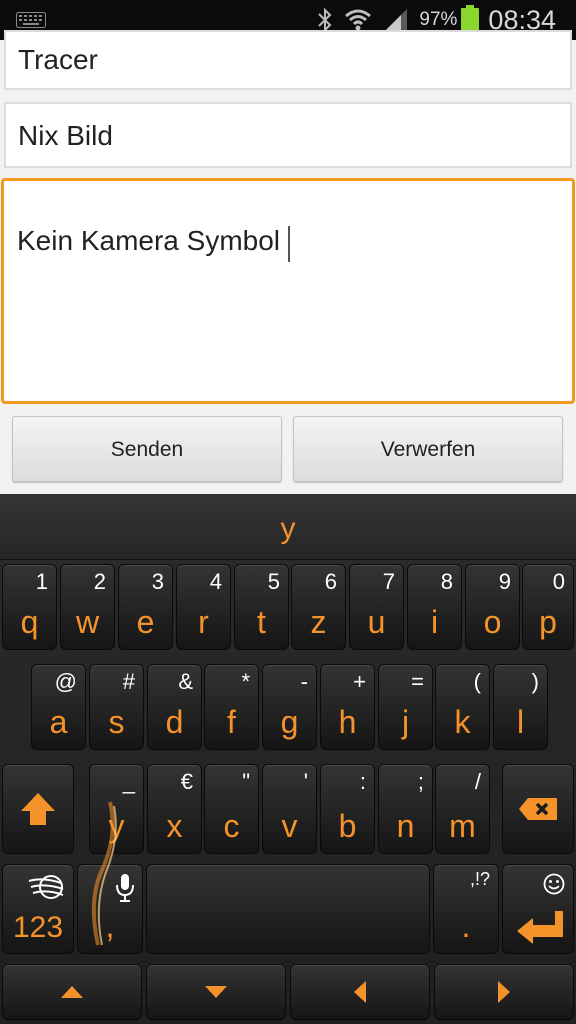 The width and height of the screenshot is (576, 1024). I want to click on key-k: (k, so click(462, 707).